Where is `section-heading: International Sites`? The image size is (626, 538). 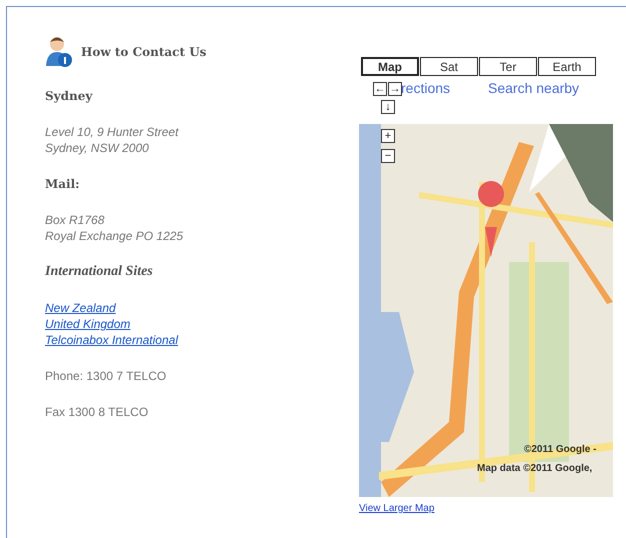
section-heading: International Sites is located at coordinates (99, 272).